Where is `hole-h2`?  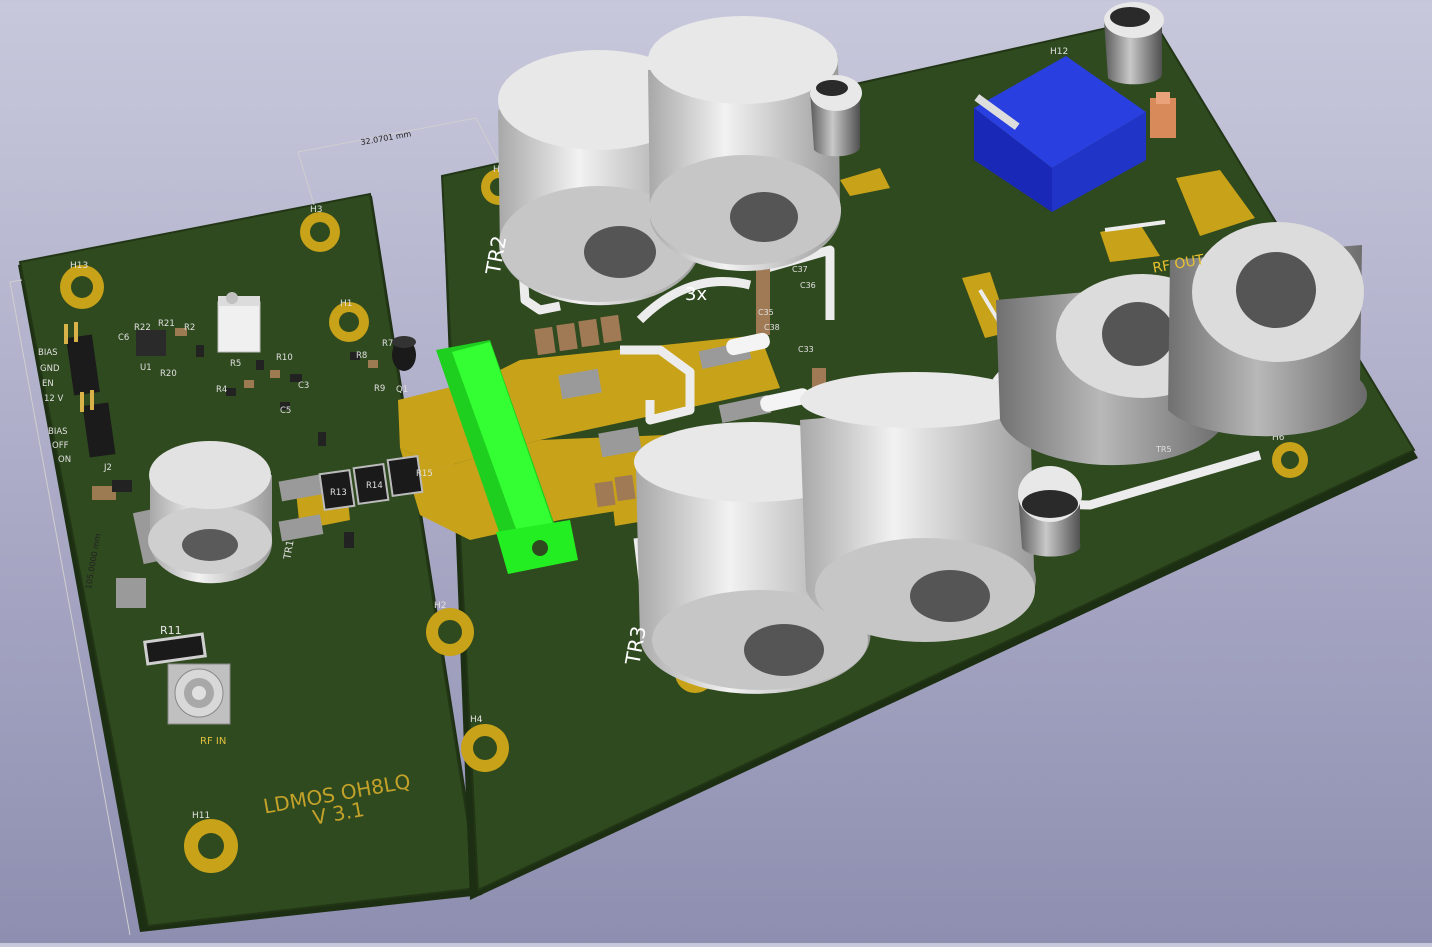
hole-h2 is located at coordinates (450, 632).